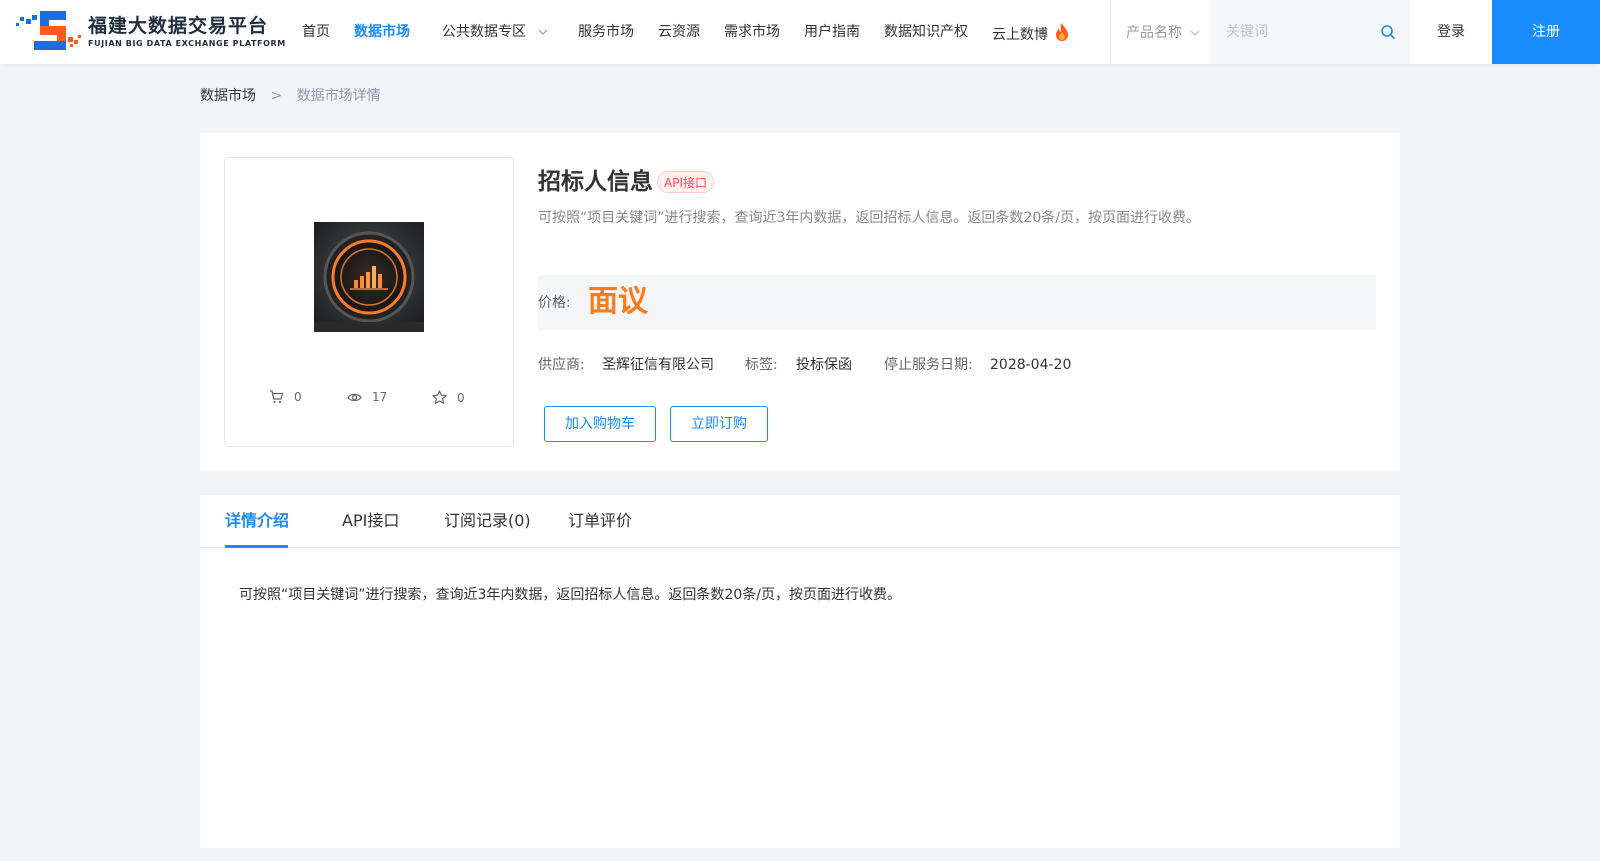 The height and width of the screenshot is (861, 1600). What do you see at coordinates (228, 96) in the screenshot?
I see `breadcrumb-data-market: 数据市场` at bounding box center [228, 96].